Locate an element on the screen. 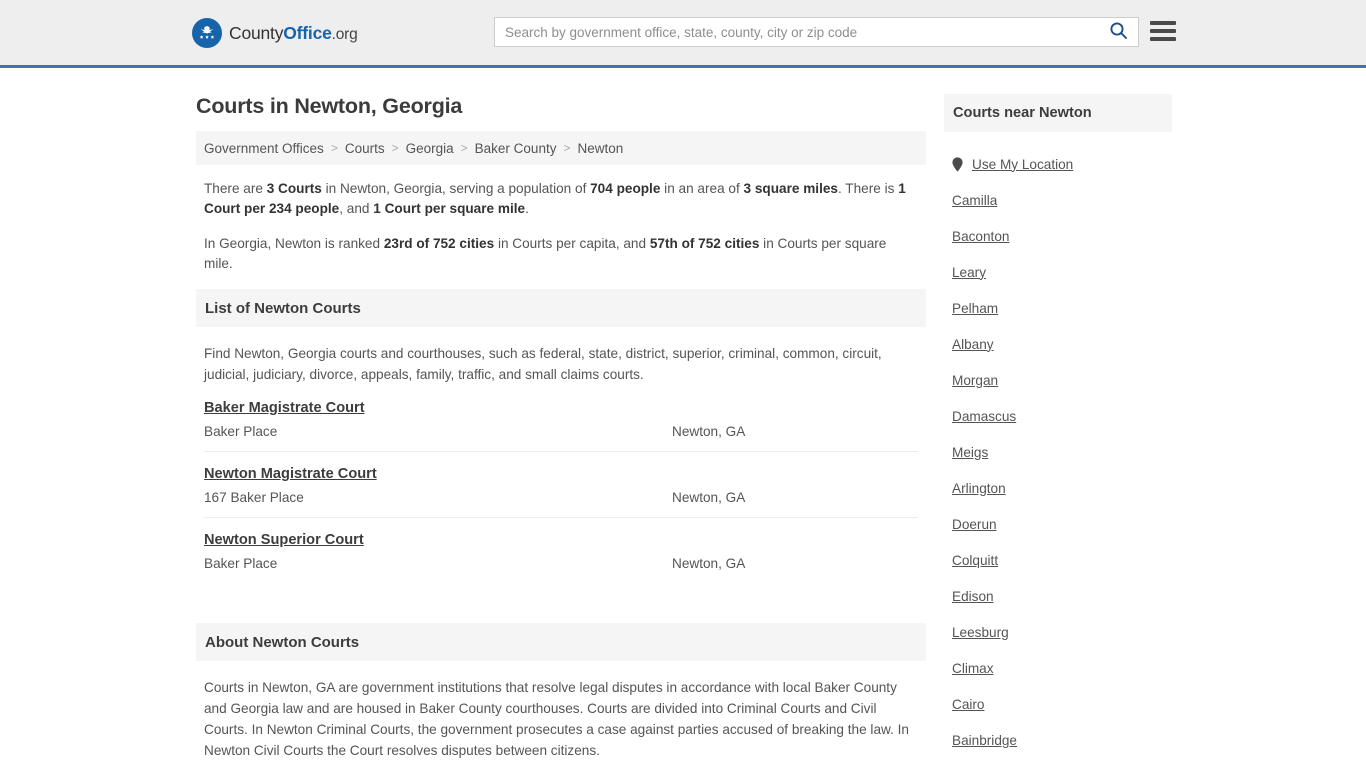 This screenshot has height=768, width=1366. logo-text-office: Office is located at coordinates (307, 32).